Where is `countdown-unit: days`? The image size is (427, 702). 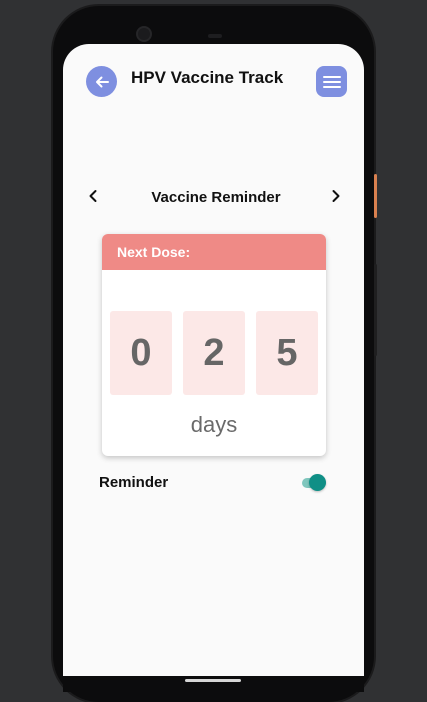
countdown-unit: days is located at coordinates (214, 424).